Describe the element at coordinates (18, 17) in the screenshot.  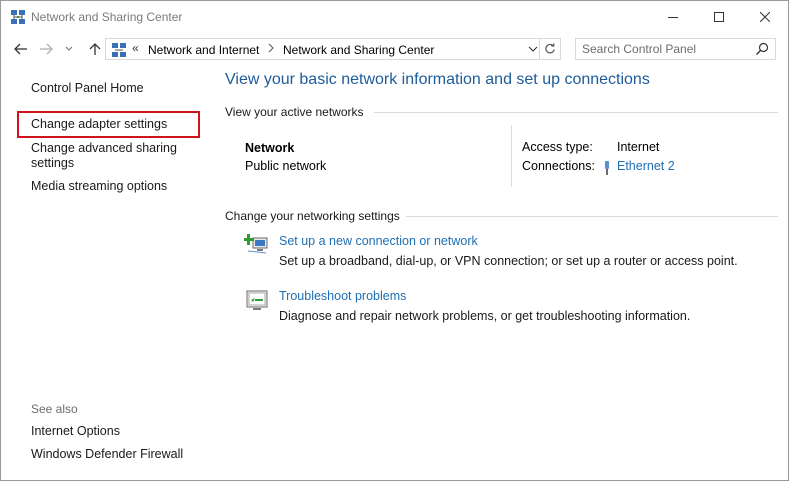
I see `network-sharing-icon` at that location.